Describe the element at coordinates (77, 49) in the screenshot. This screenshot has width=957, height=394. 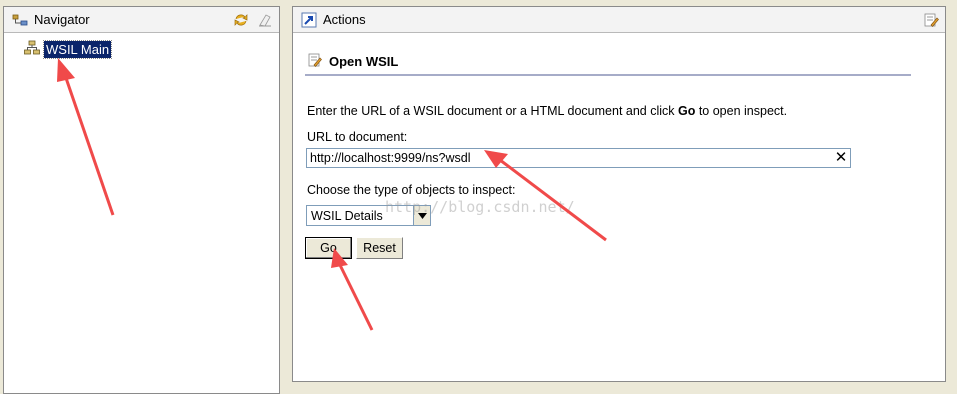
I see `tree-item-label: WSIL Main` at that location.